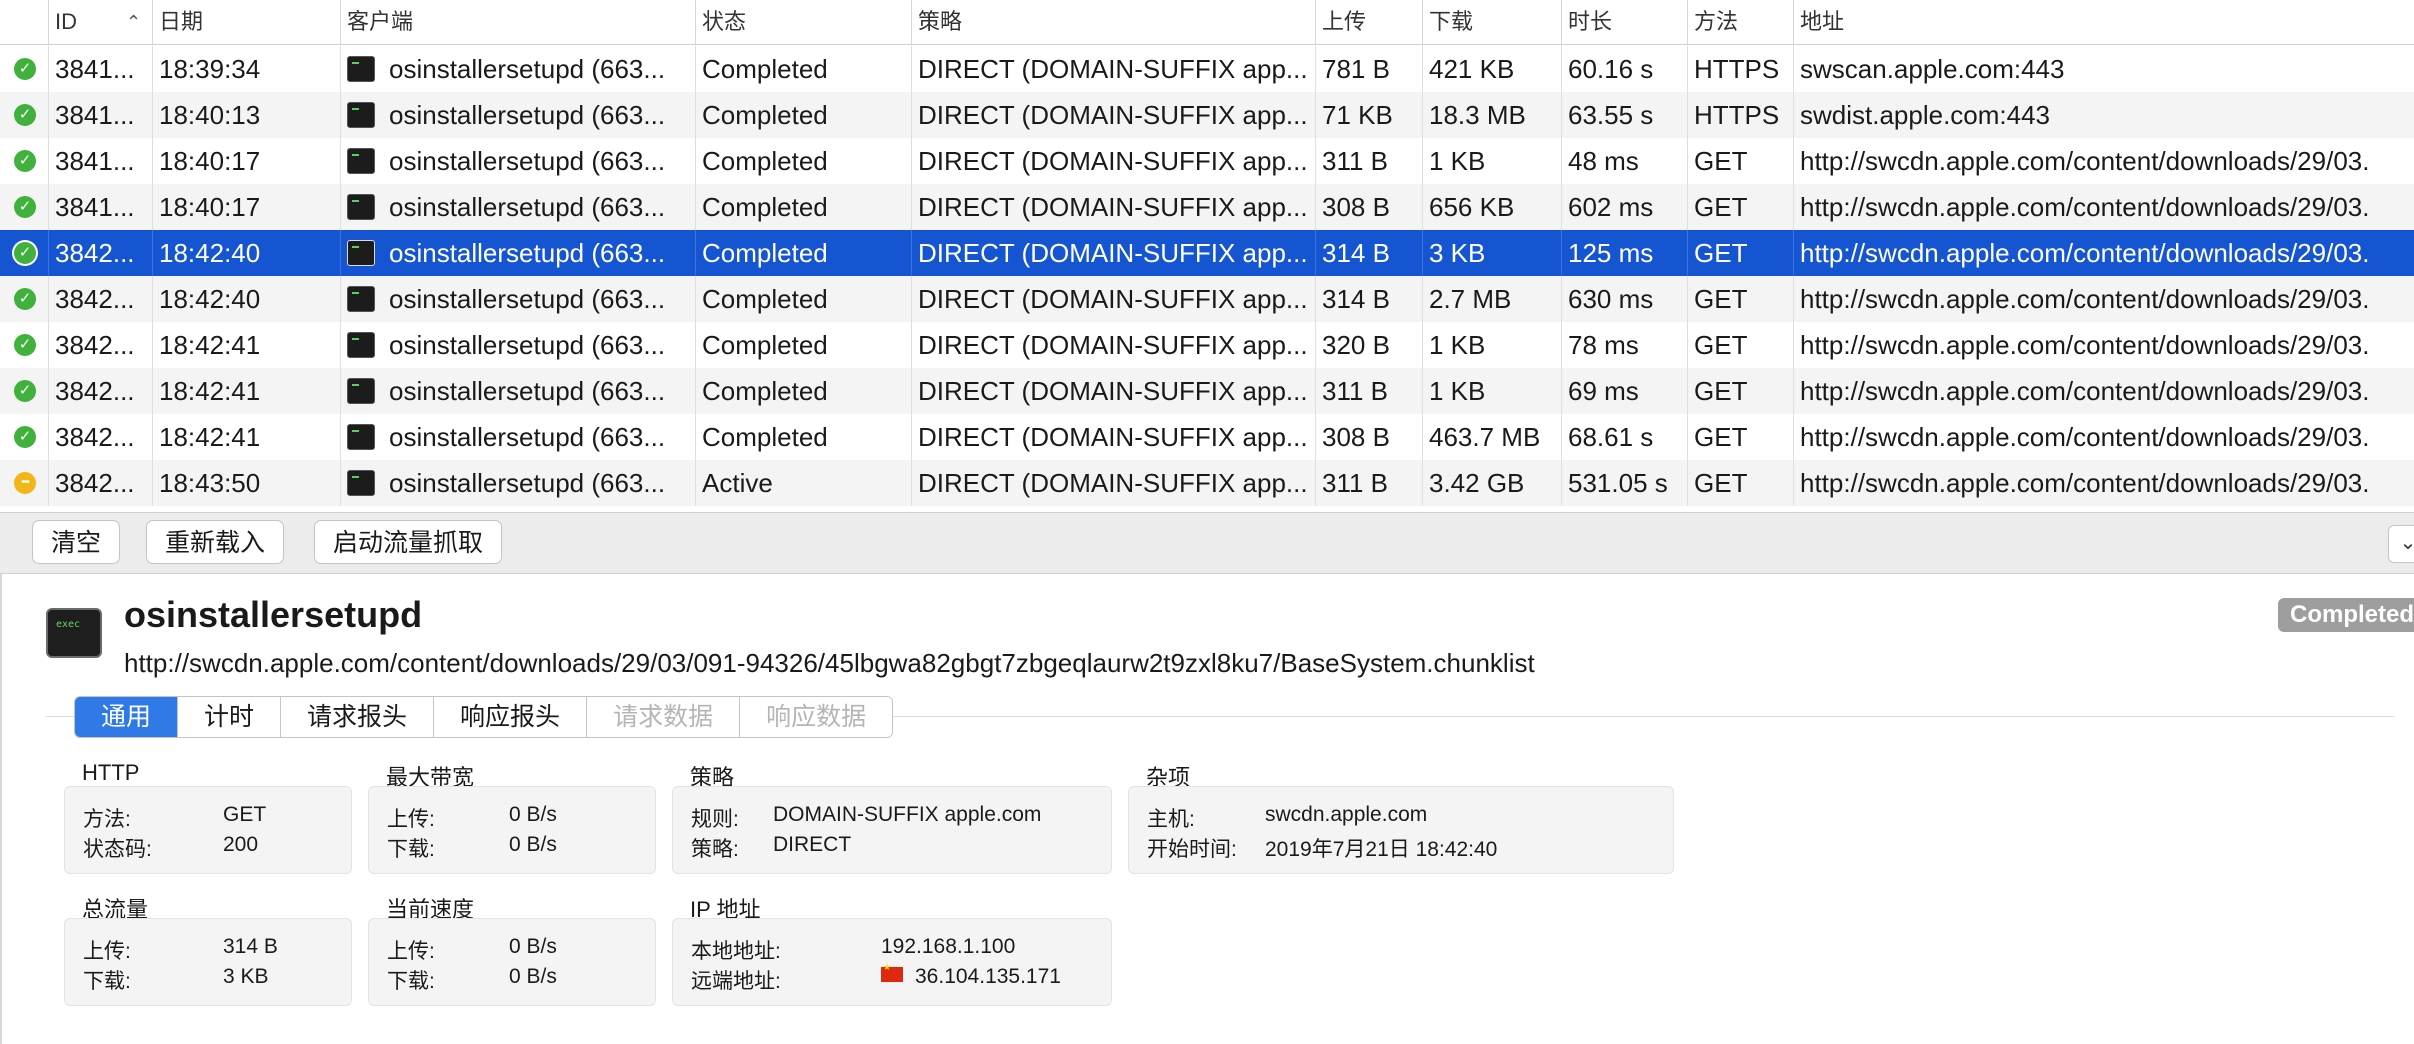  Describe the element at coordinates (246, 391) in the screenshot. I see `cell-date: 18:42:41` at that location.